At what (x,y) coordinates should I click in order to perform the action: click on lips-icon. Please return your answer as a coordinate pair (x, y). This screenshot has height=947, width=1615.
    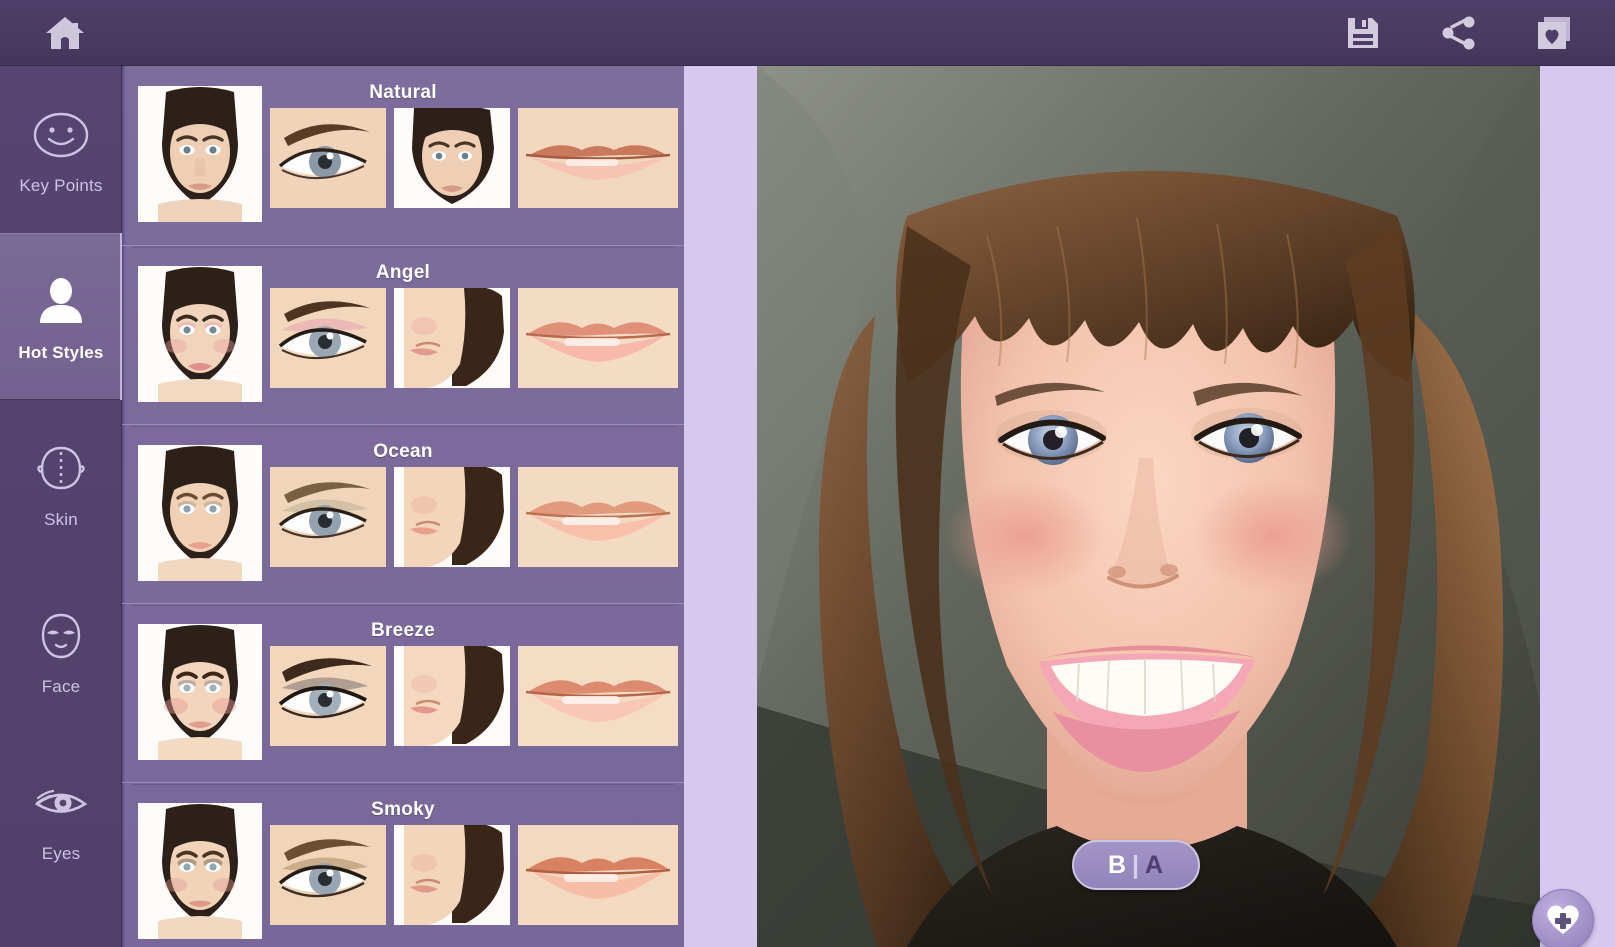
    Looking at the image, I should click on (61, 943).